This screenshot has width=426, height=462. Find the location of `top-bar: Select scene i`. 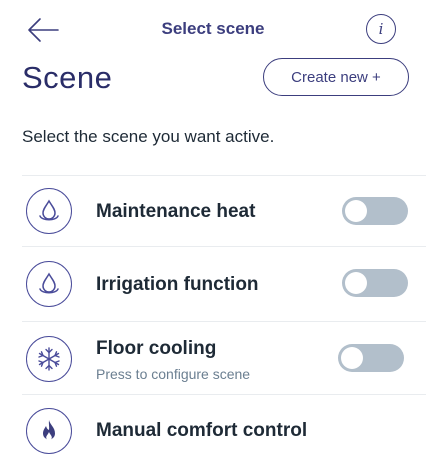

top-bar: Select scene i is located at coordinates (213, 30).